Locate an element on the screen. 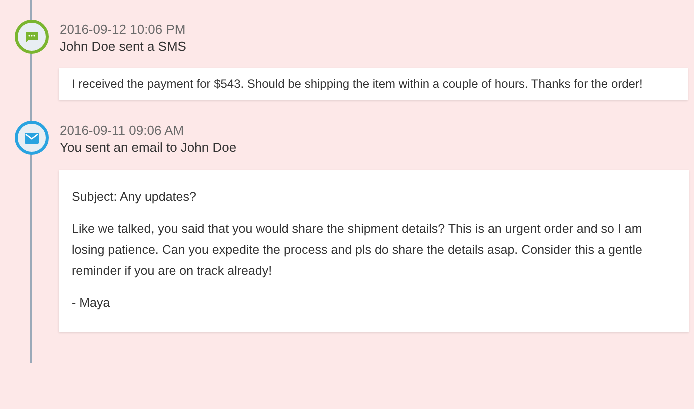  event-timestamp: 2016-09-12 10:06 PM is located at coordinates (123, 29).